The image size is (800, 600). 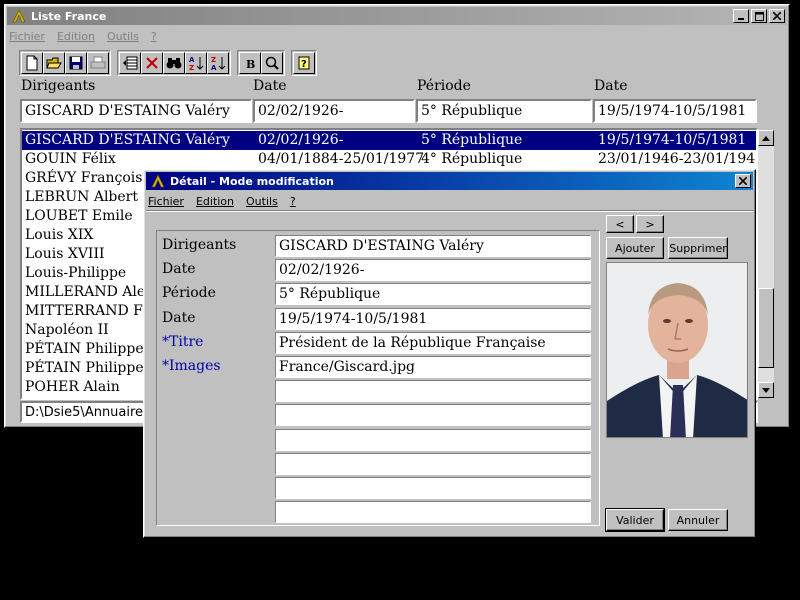 What do you see at coordinates (449, 211) in the screenshot?
I see `dialog-separator` at bounding box center [449, 211].